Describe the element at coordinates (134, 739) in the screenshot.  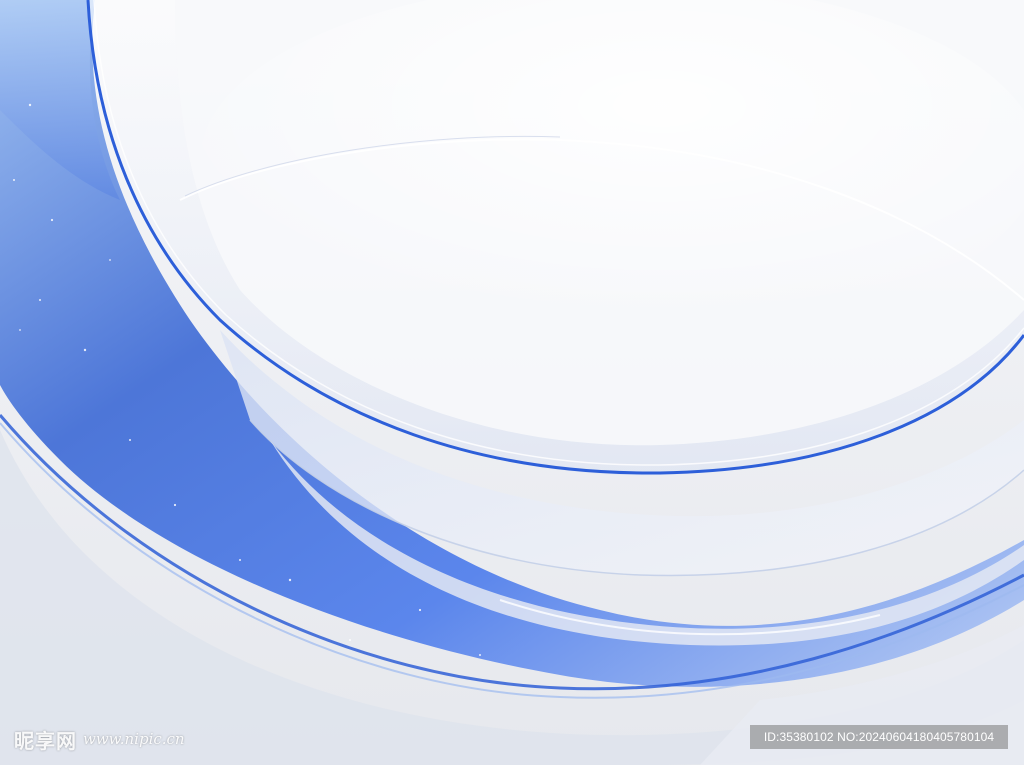
I see `watermark-site: www.nipic.cn` at that location.